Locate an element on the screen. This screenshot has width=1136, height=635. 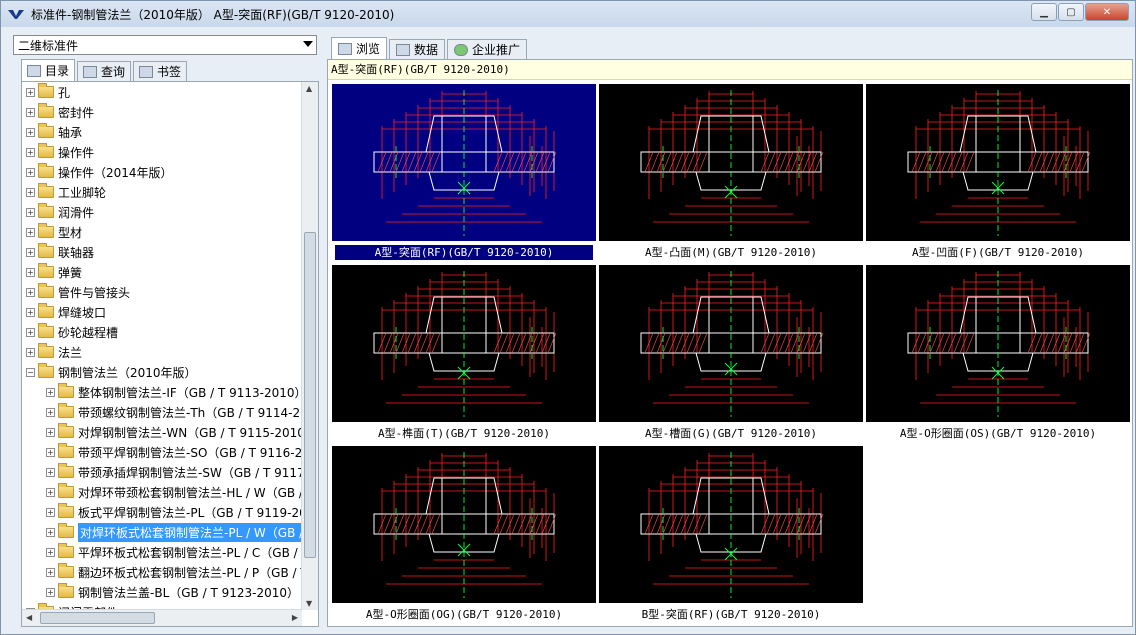
tree-node: + 轴承 is located at coordinates (162, 132).